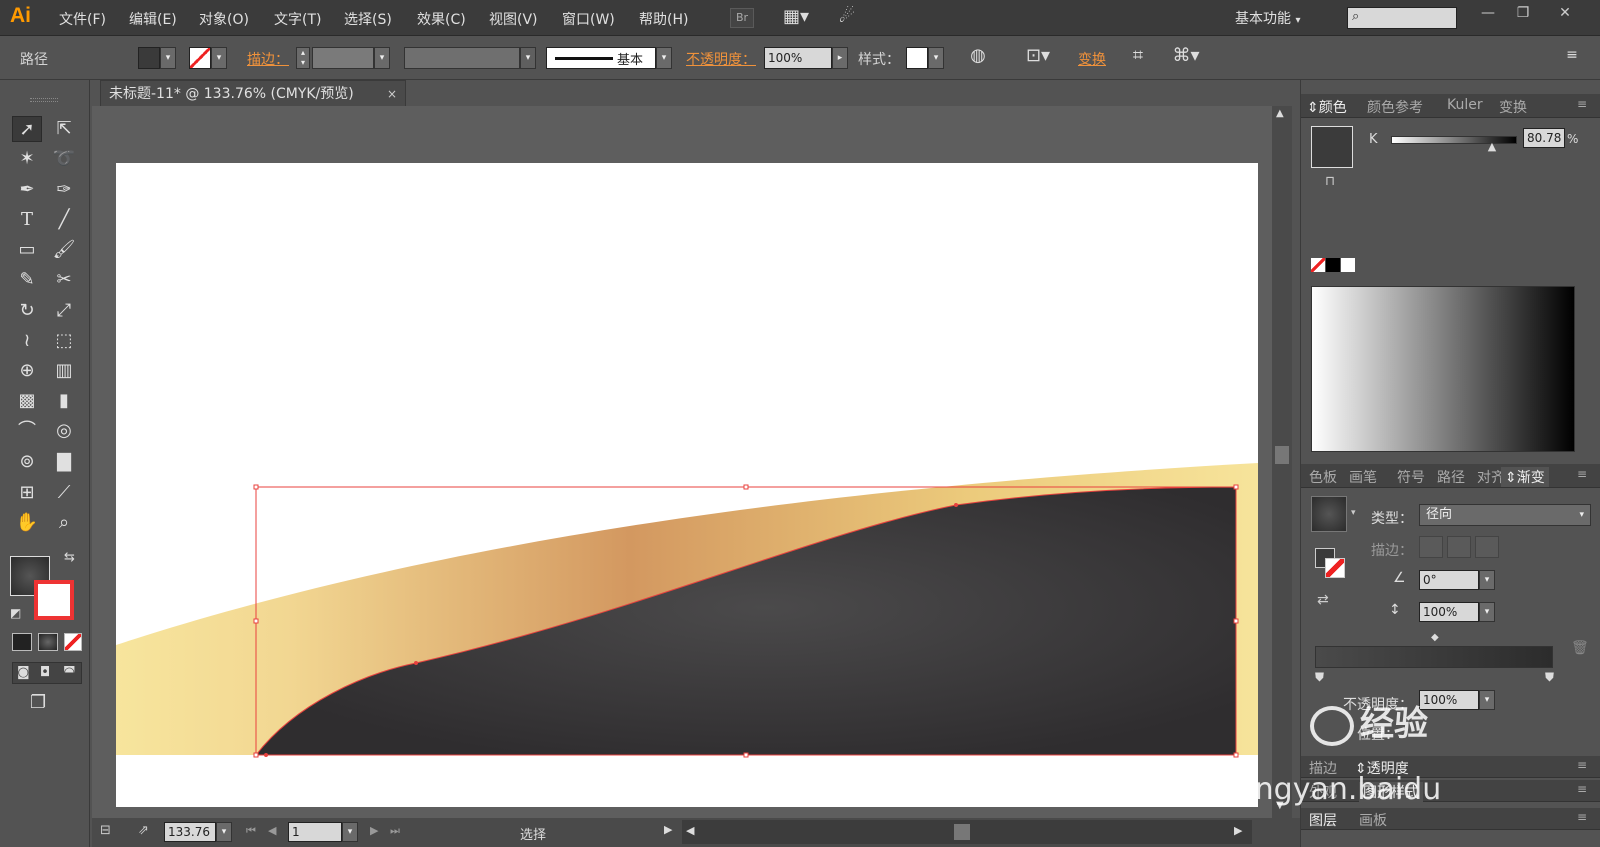 The width and height of the screenshot is (1600, 847). I want to click on stroke-dropdown: ▾, so click(219, 58).